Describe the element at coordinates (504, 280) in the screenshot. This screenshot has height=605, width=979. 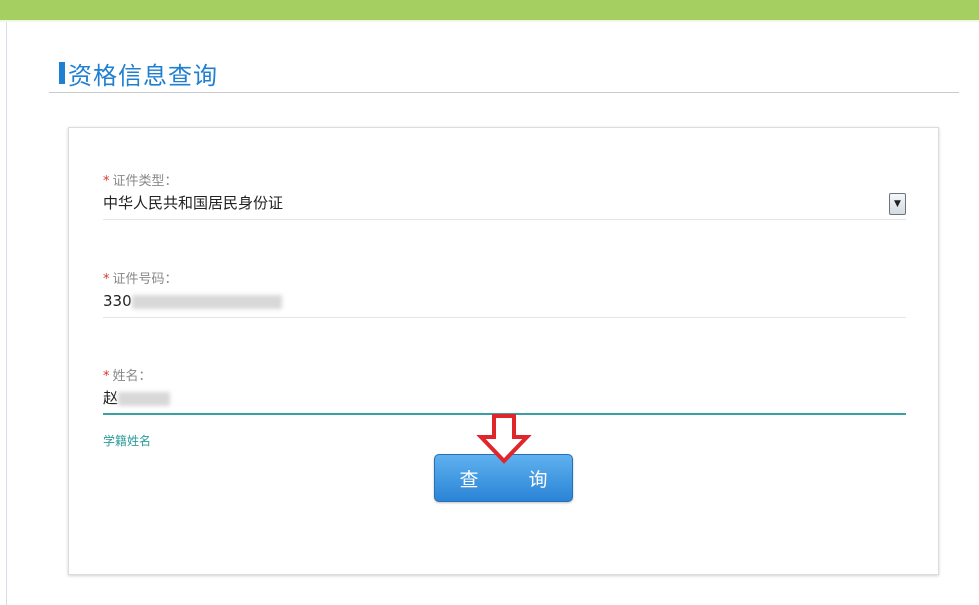
I see `cert-number-label-row: * 证件号码：` at that location.